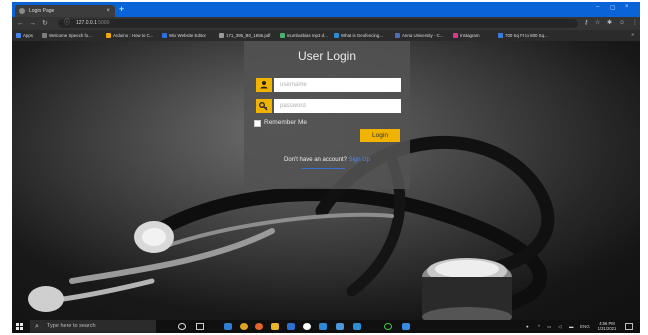  Describe the element at coordinates (291, 326) in the screenshot. I see `mail-icon` at that location.